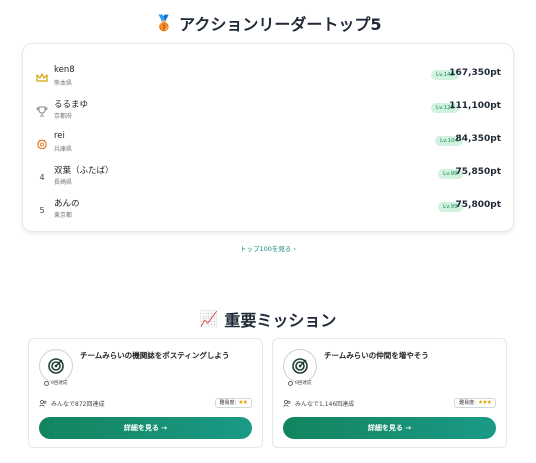  What do you see at coordinates (67, 204) in the screenshot?
I see `leader-name: あんの` at bounding box center [67, 204].